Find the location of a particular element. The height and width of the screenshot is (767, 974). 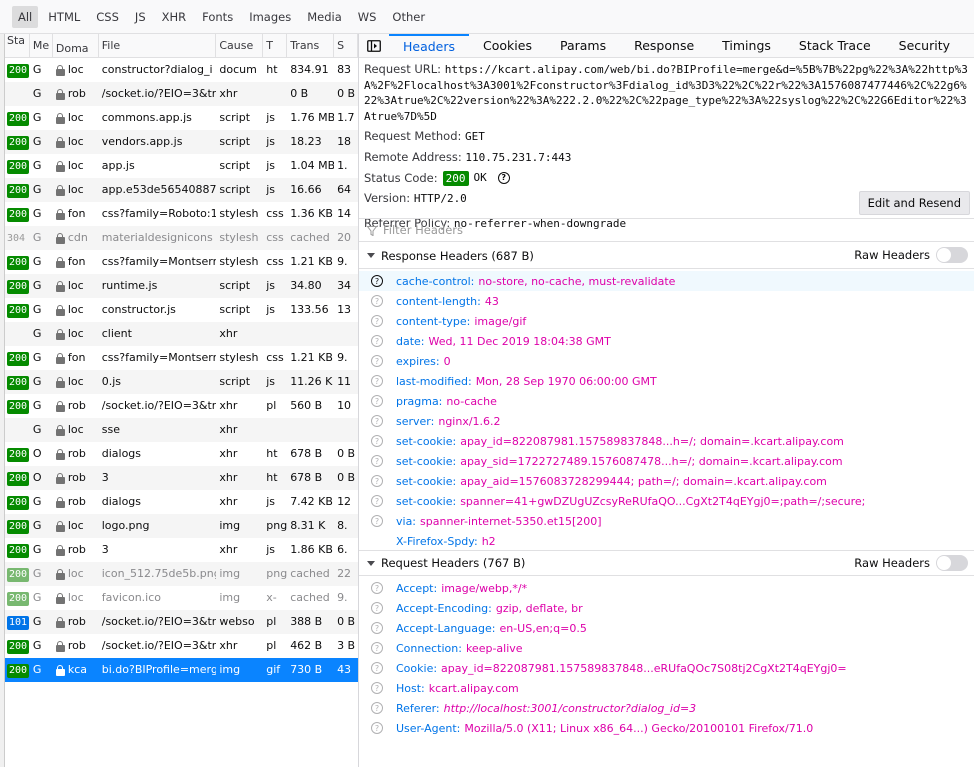

tab-security: Security is located at coordinates (924, 45).